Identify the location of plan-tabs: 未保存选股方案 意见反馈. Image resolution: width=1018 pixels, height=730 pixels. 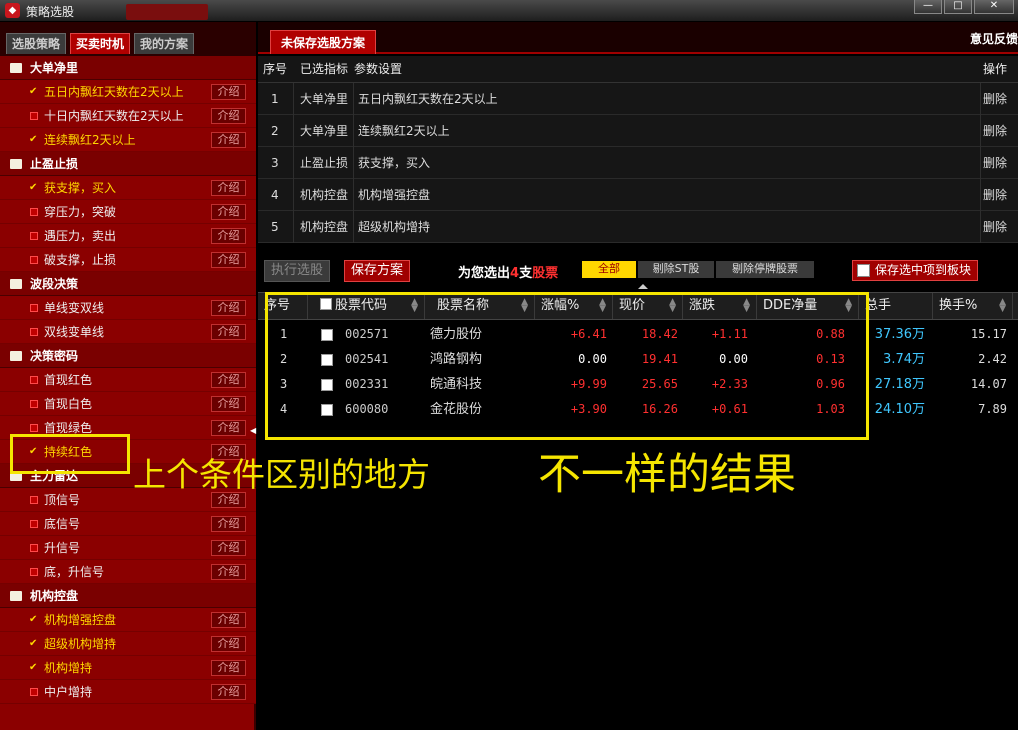
(638, 38).